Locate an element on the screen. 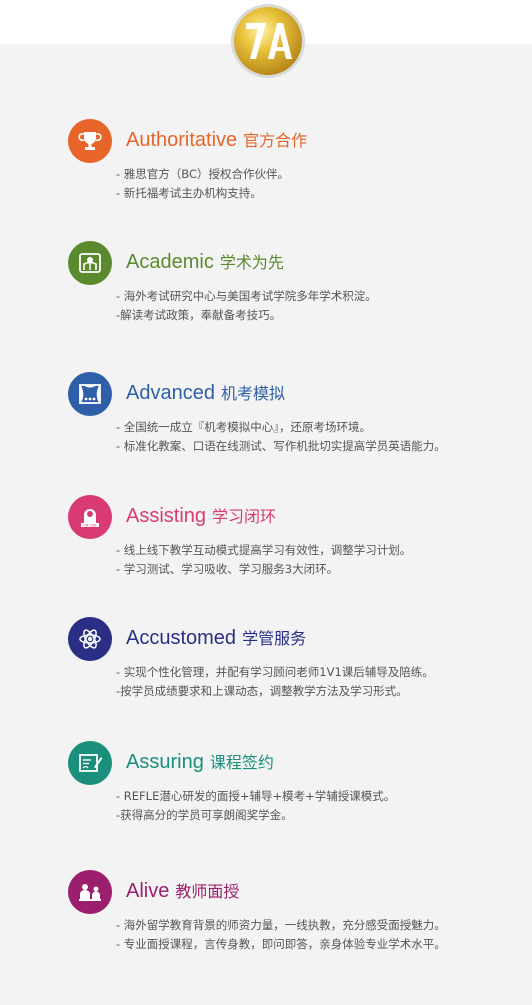  feature-line: -按学员成绩要求和上课动态，调整教学方法及学习形式。 is located at coordinates (262, 691).